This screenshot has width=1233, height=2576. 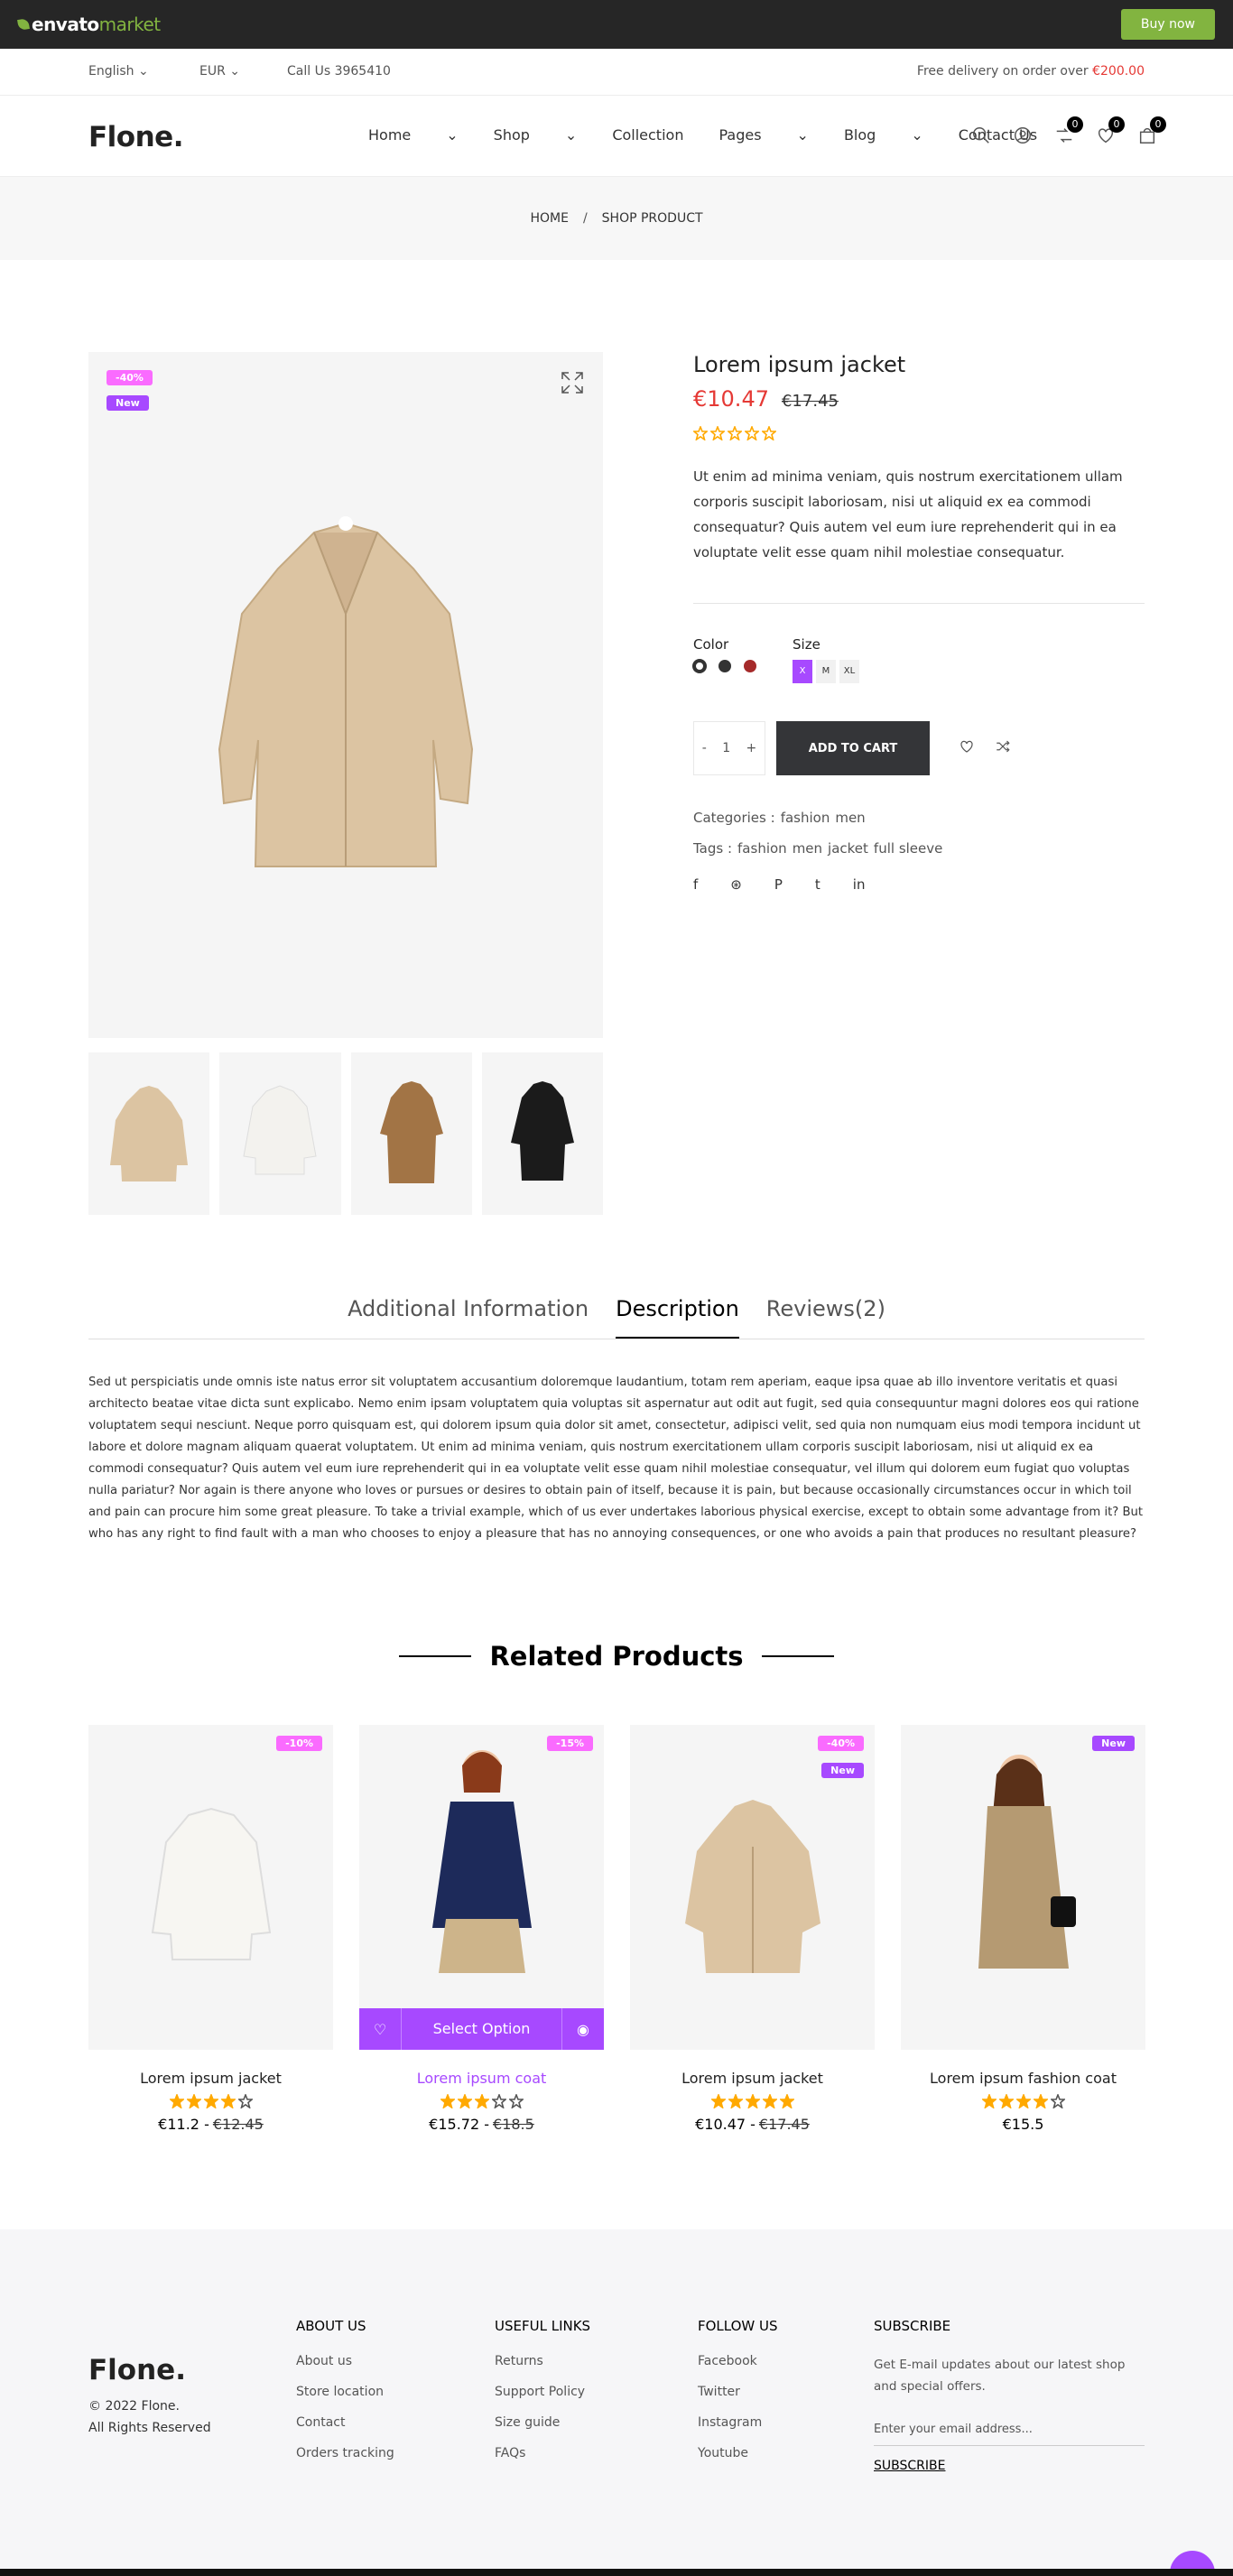 I want to click on product-main-image: -40% New, so click(x=345, y=695).